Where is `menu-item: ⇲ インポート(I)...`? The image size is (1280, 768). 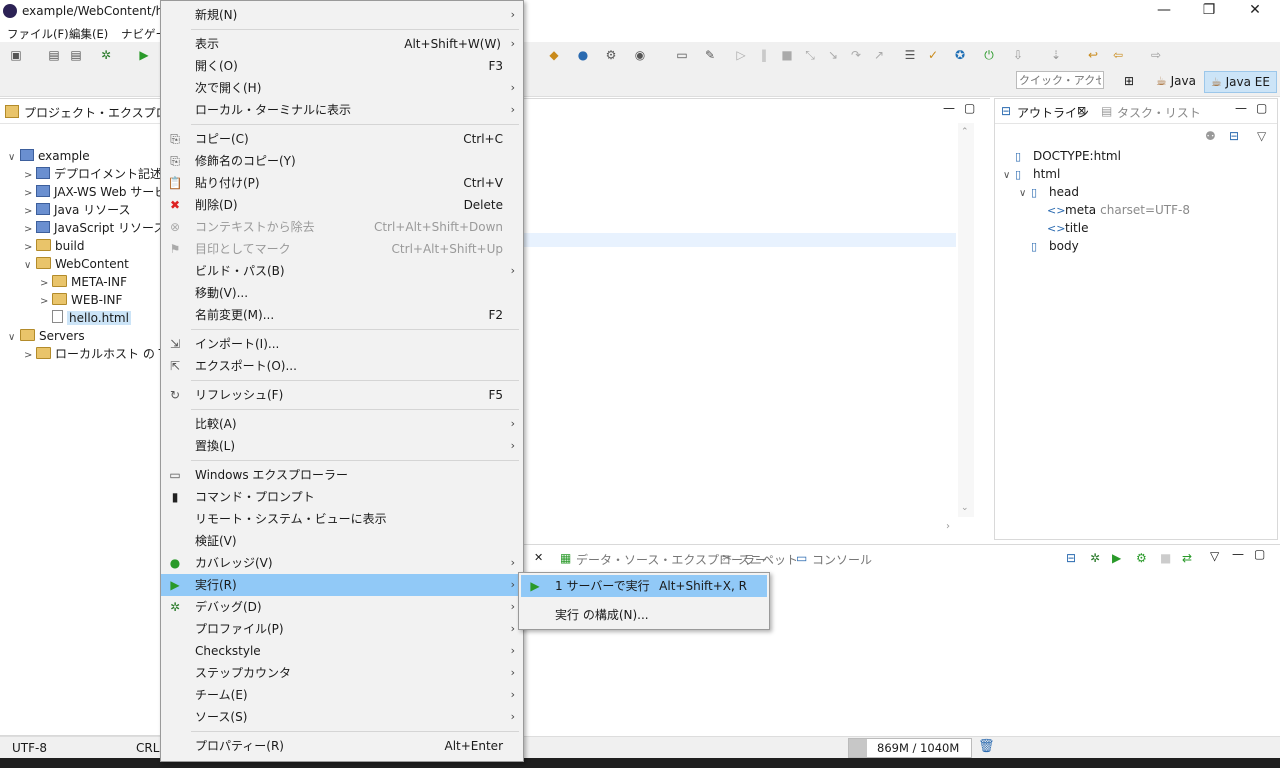 menu-item: ⇲ インポート(I)... is located at coordinates (342, 344).